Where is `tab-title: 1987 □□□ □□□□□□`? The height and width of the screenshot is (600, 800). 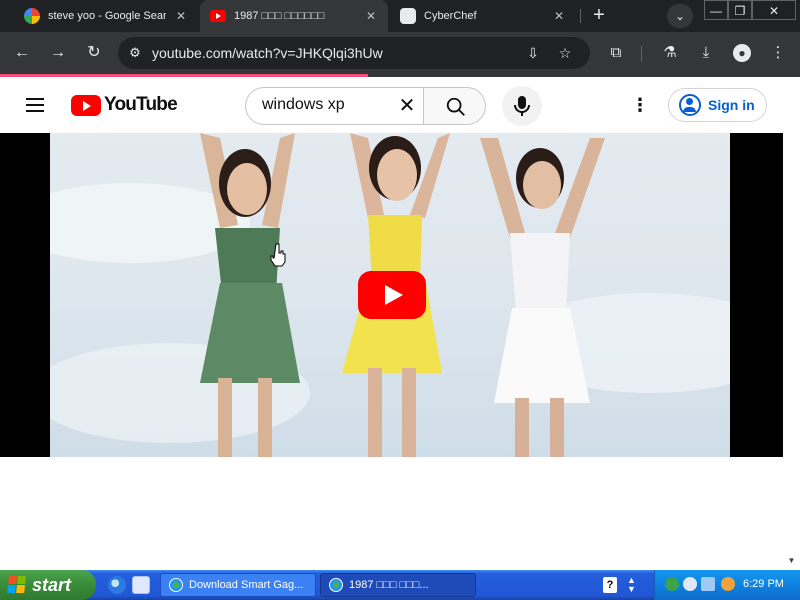 tab-title: 1987 □□□ □□□□□□ is located at coordinates (279, 16).